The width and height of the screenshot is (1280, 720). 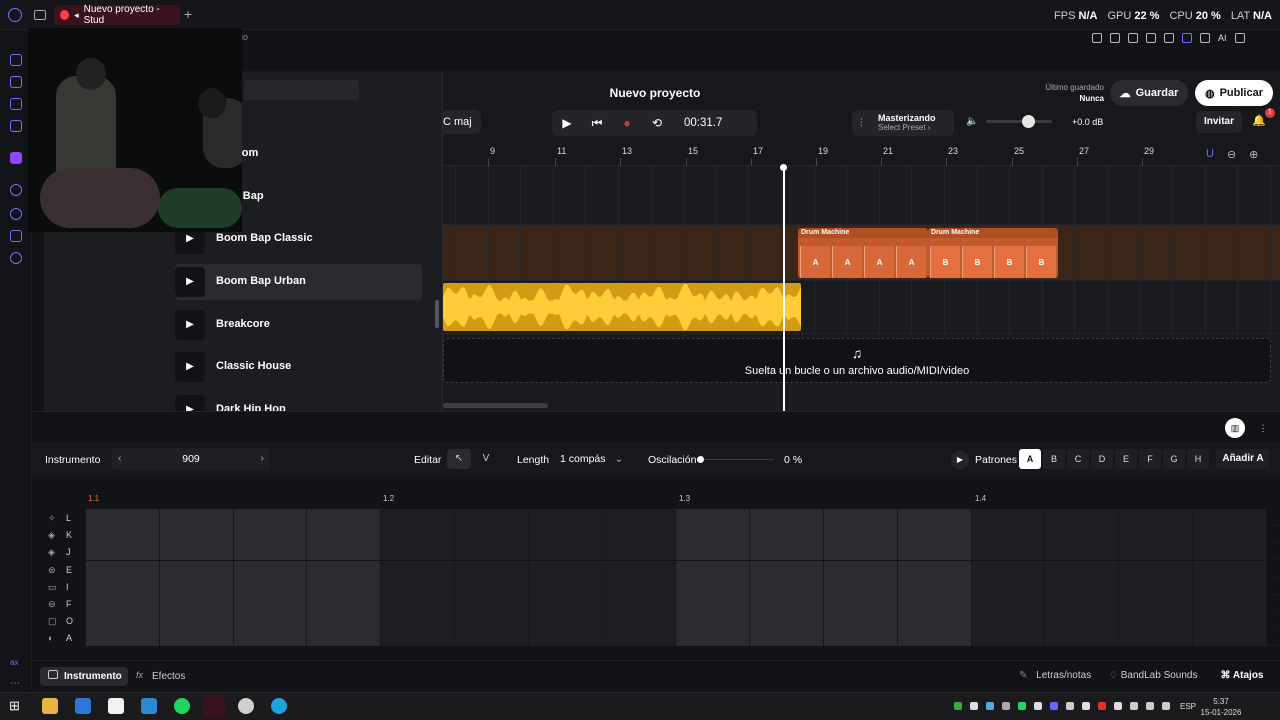 What do you see at coordinates (117, 15) in the screenshot?
I see `browser-tab: ◂ Nuevo proyecto - Stud` at bounding box center [117, 15].